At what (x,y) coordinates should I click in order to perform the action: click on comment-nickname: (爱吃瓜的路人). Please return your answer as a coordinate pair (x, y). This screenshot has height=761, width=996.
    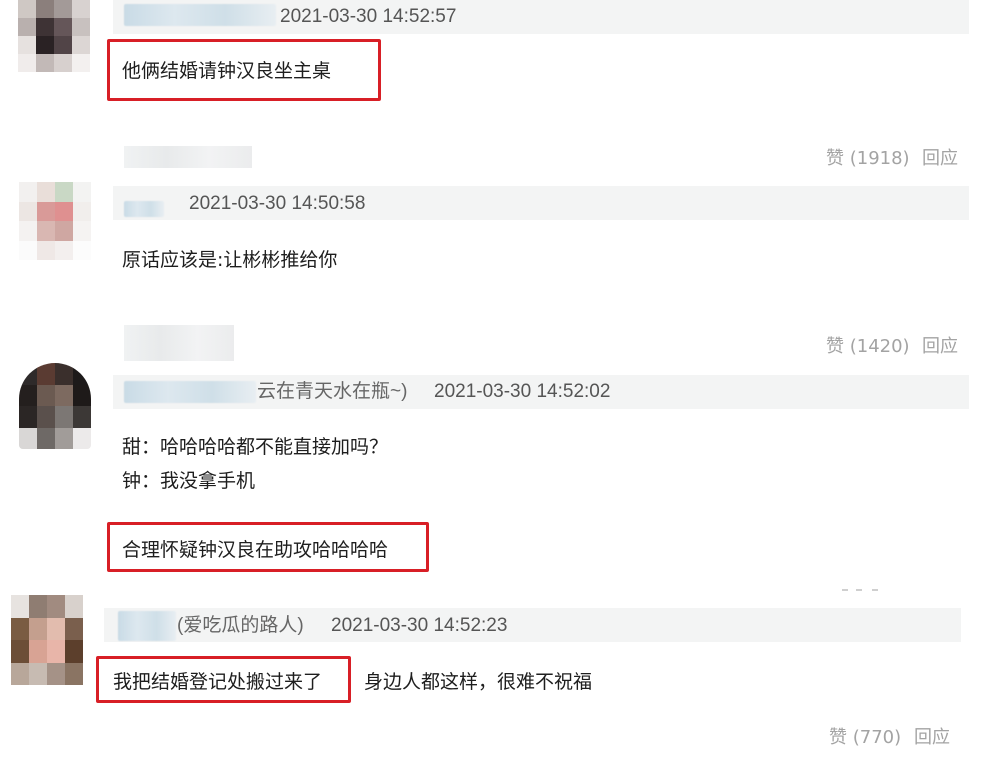
    Looking at the image, I should click on (240, 625).